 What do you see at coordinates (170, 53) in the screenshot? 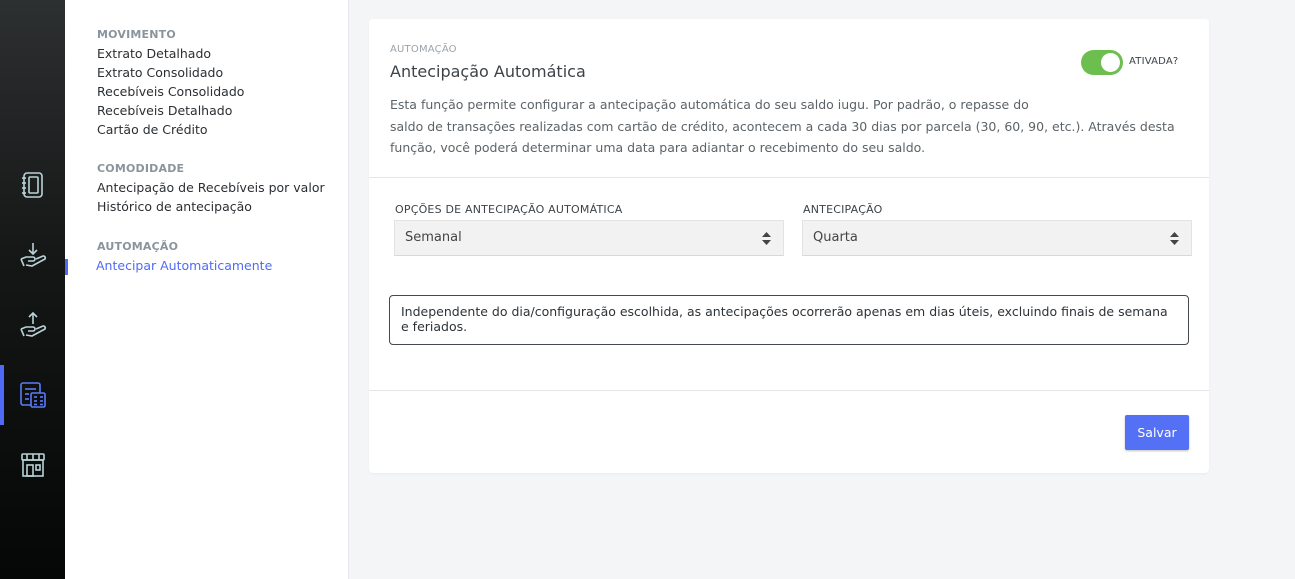
I see `nav-link-extrato-detalhado: Extrato Detalhado` at bounding box center [170, 53].